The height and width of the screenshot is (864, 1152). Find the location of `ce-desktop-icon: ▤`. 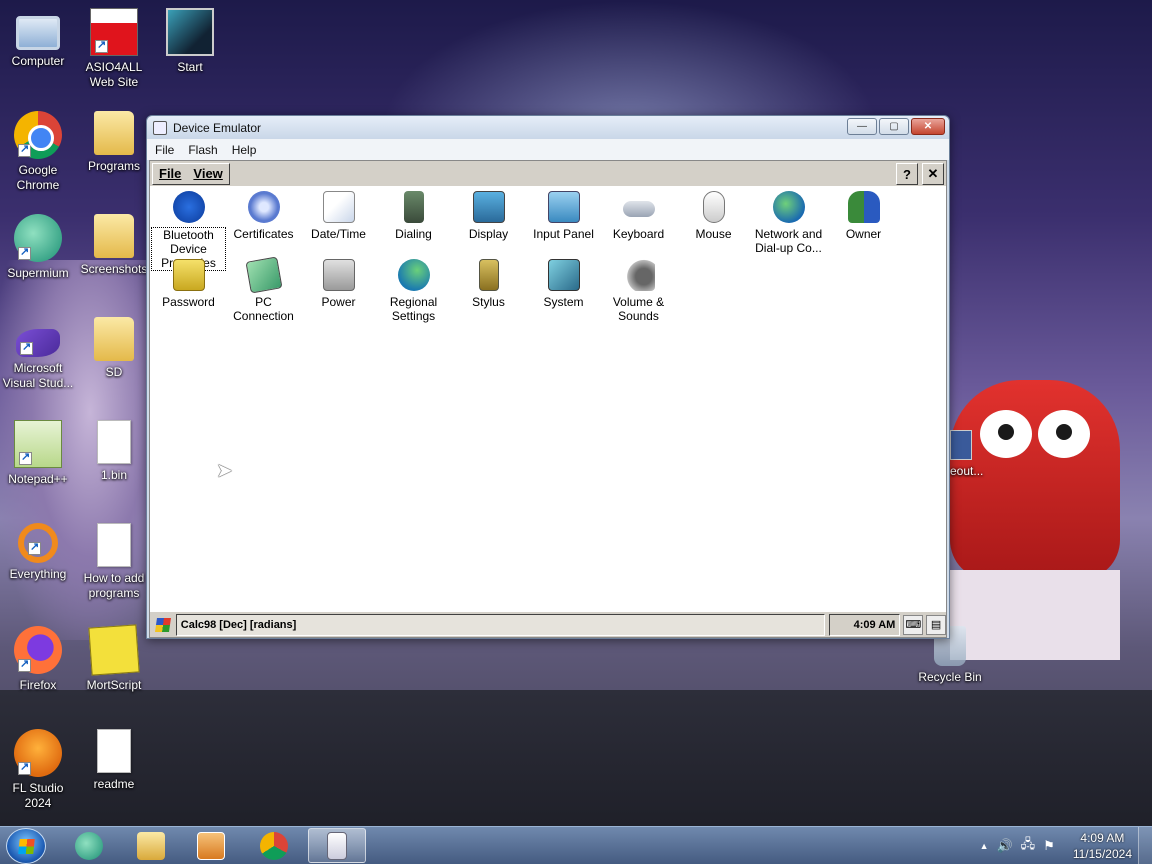

ce-desktop-icon: ▤ is located at coordinates (936, 624).